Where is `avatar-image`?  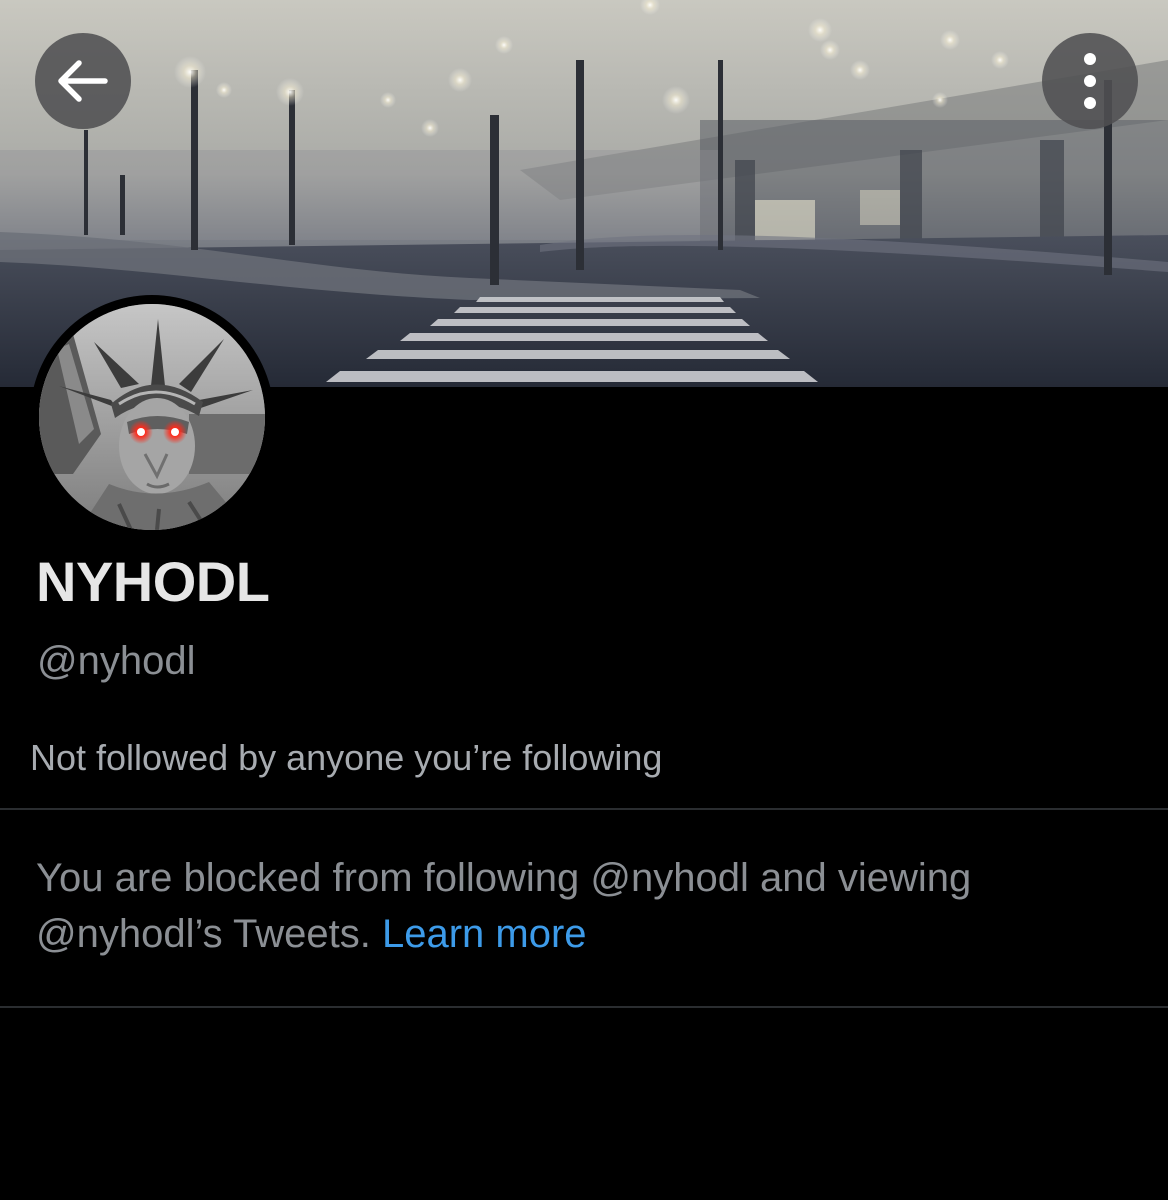
avatar-image is located at coordinates (152, 417).